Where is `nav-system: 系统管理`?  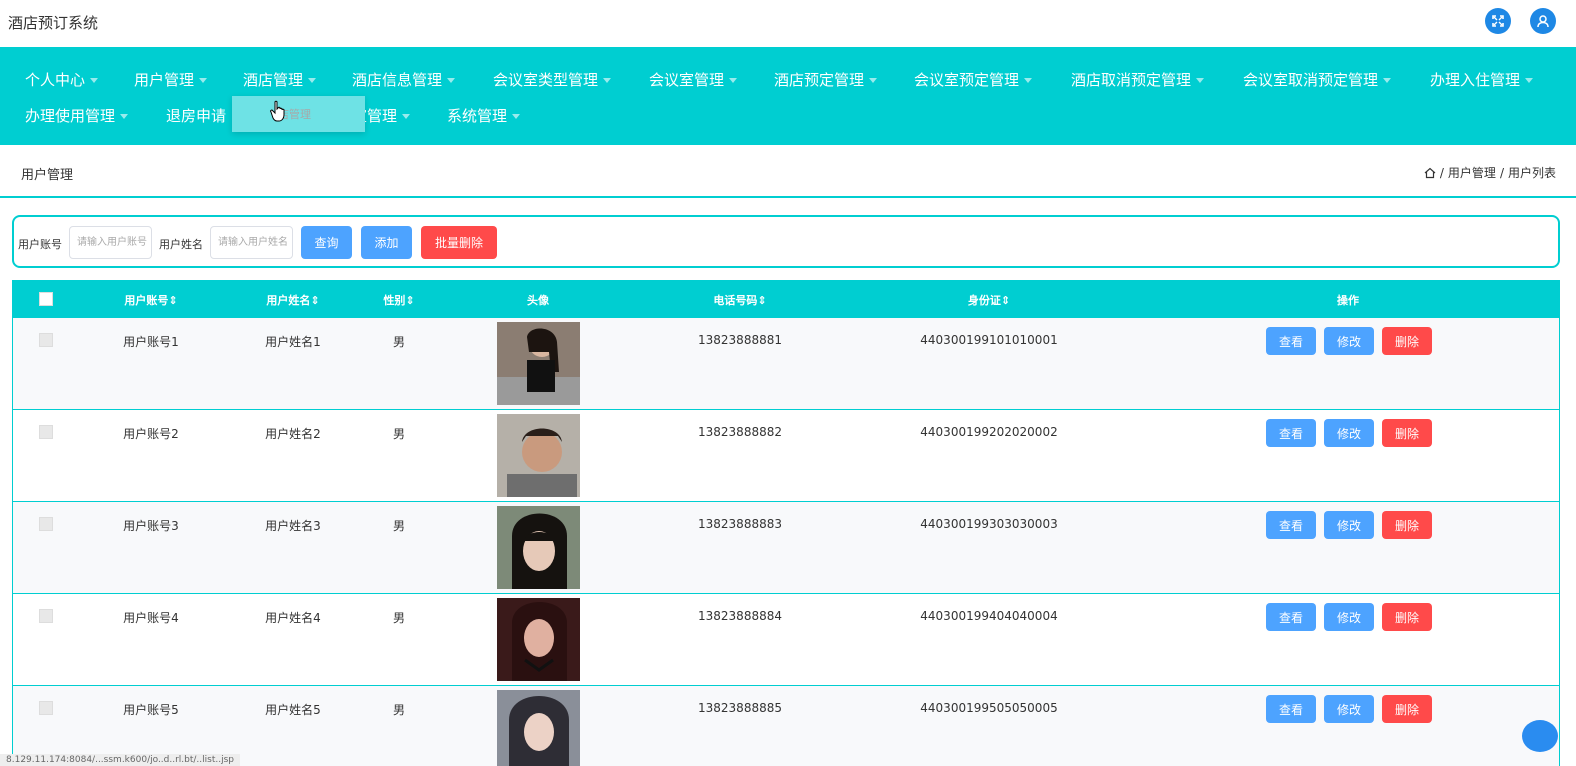 nav-system: 系统管理 is located at coordinates (484, 115).